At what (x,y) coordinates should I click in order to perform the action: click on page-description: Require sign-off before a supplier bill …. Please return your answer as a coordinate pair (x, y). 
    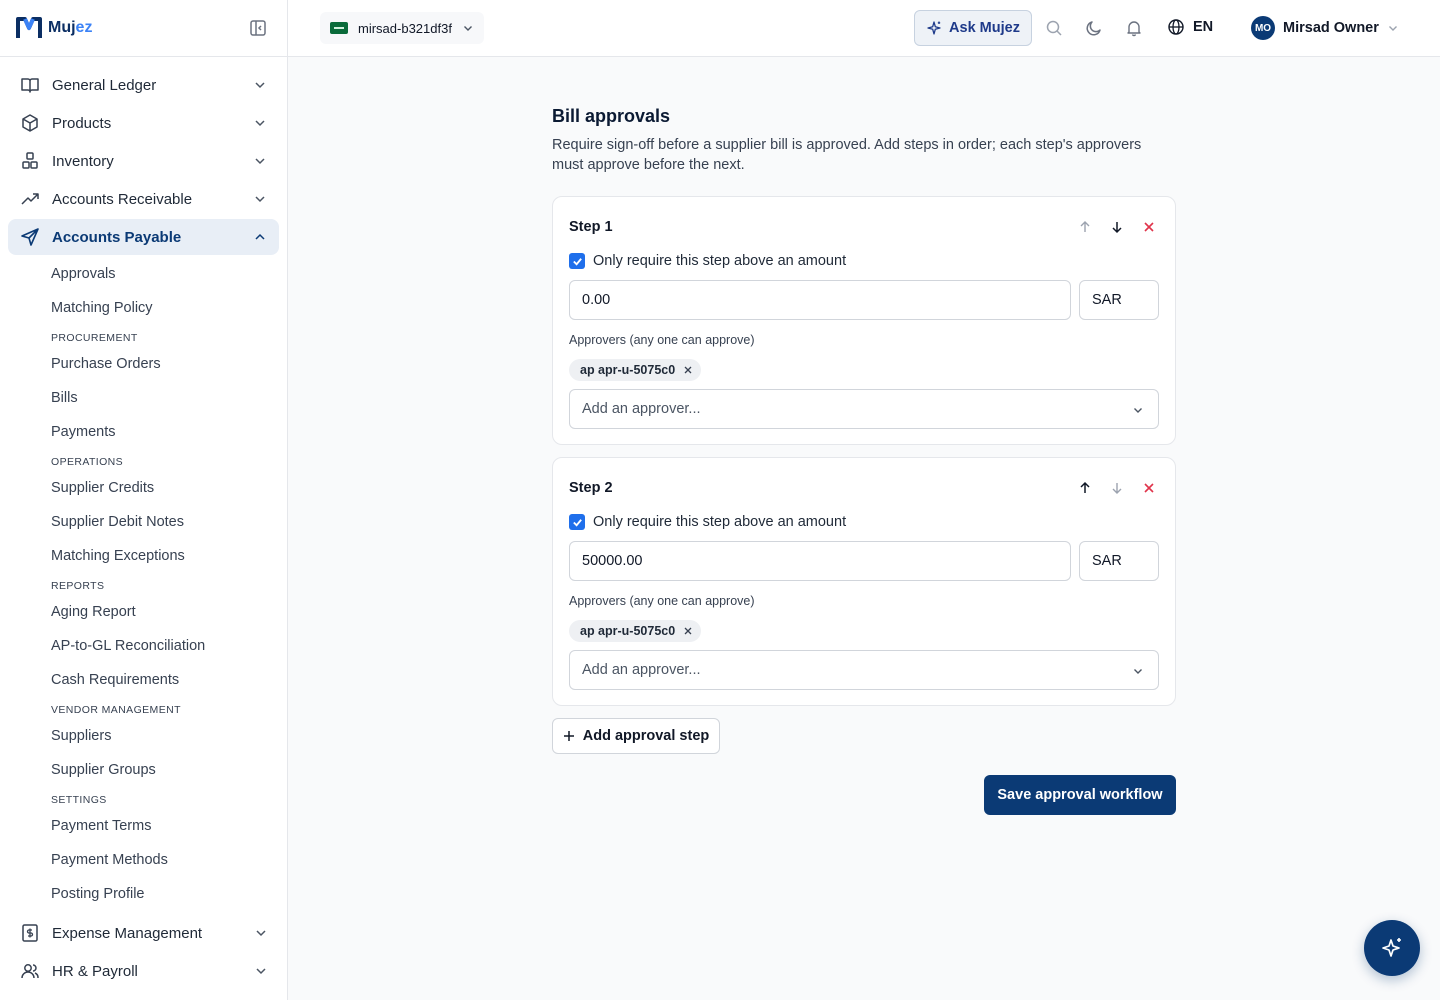
    Looking at the image, I should click on (847, 155).